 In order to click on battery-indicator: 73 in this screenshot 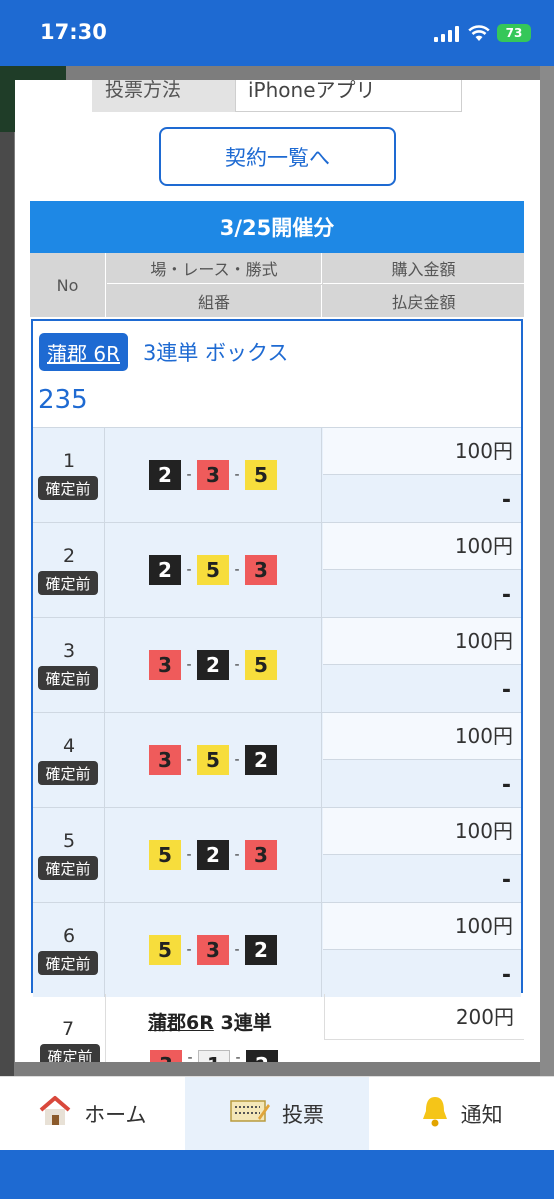, I will do `click(514, 33)`.